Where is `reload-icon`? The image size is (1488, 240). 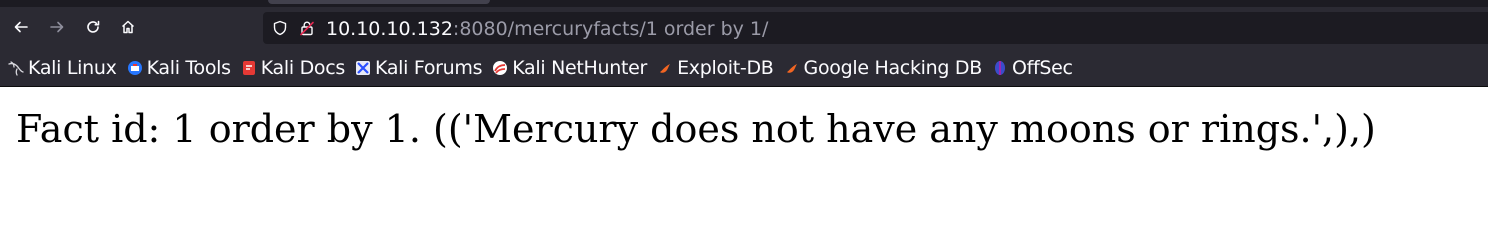
reload-icon is located at coordinates (93, 27).